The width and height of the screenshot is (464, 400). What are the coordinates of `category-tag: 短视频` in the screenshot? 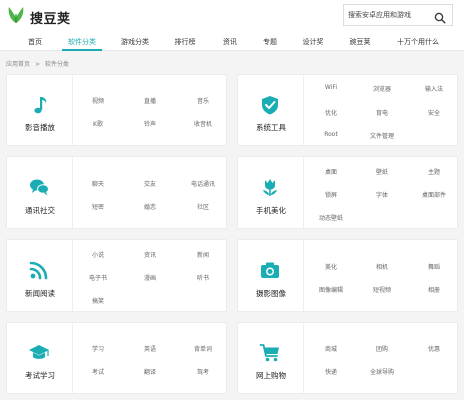 It's located at (382, 289).